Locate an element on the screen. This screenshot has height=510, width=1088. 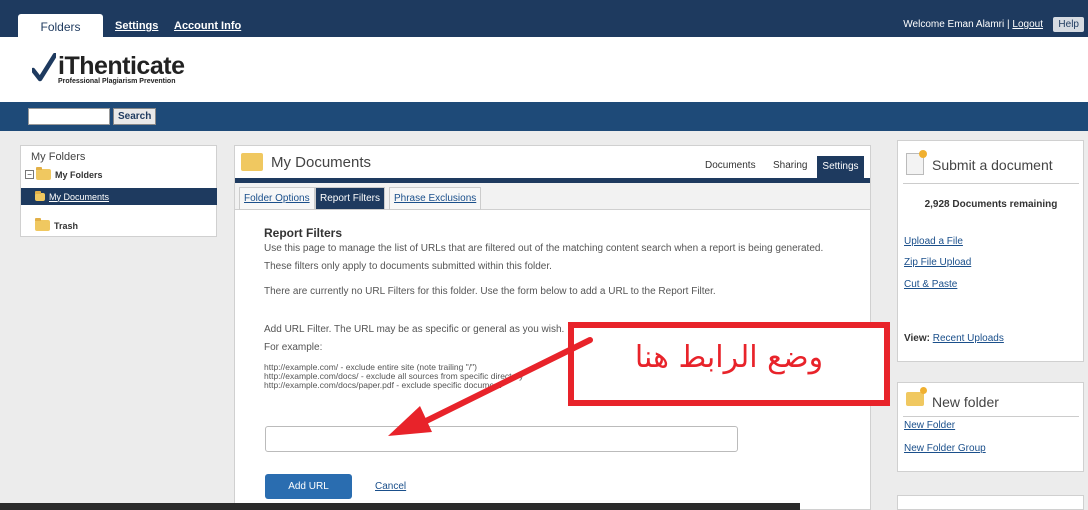
tab-folders: Folders is located at coordinates (60, 26).